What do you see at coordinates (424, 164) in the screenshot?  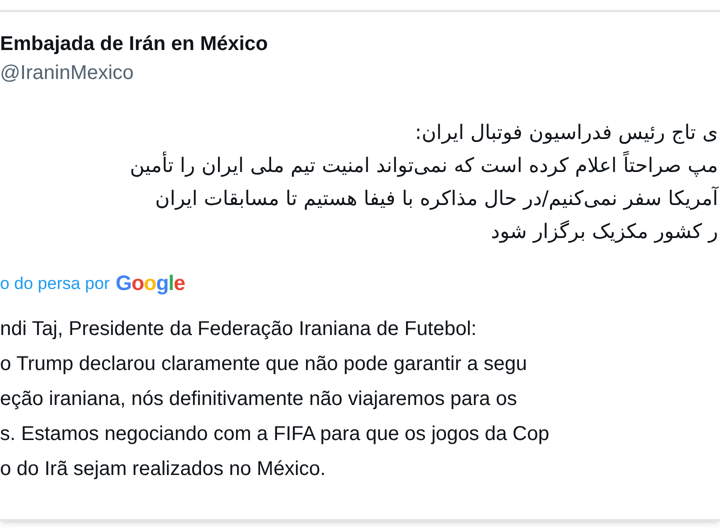 I see `tweet-text-line: مپ صراحتاً اعلام کرده است که نمی‌تواند امنیت تیم ملی ایران را تأمین` at bounding box center [424, 164].